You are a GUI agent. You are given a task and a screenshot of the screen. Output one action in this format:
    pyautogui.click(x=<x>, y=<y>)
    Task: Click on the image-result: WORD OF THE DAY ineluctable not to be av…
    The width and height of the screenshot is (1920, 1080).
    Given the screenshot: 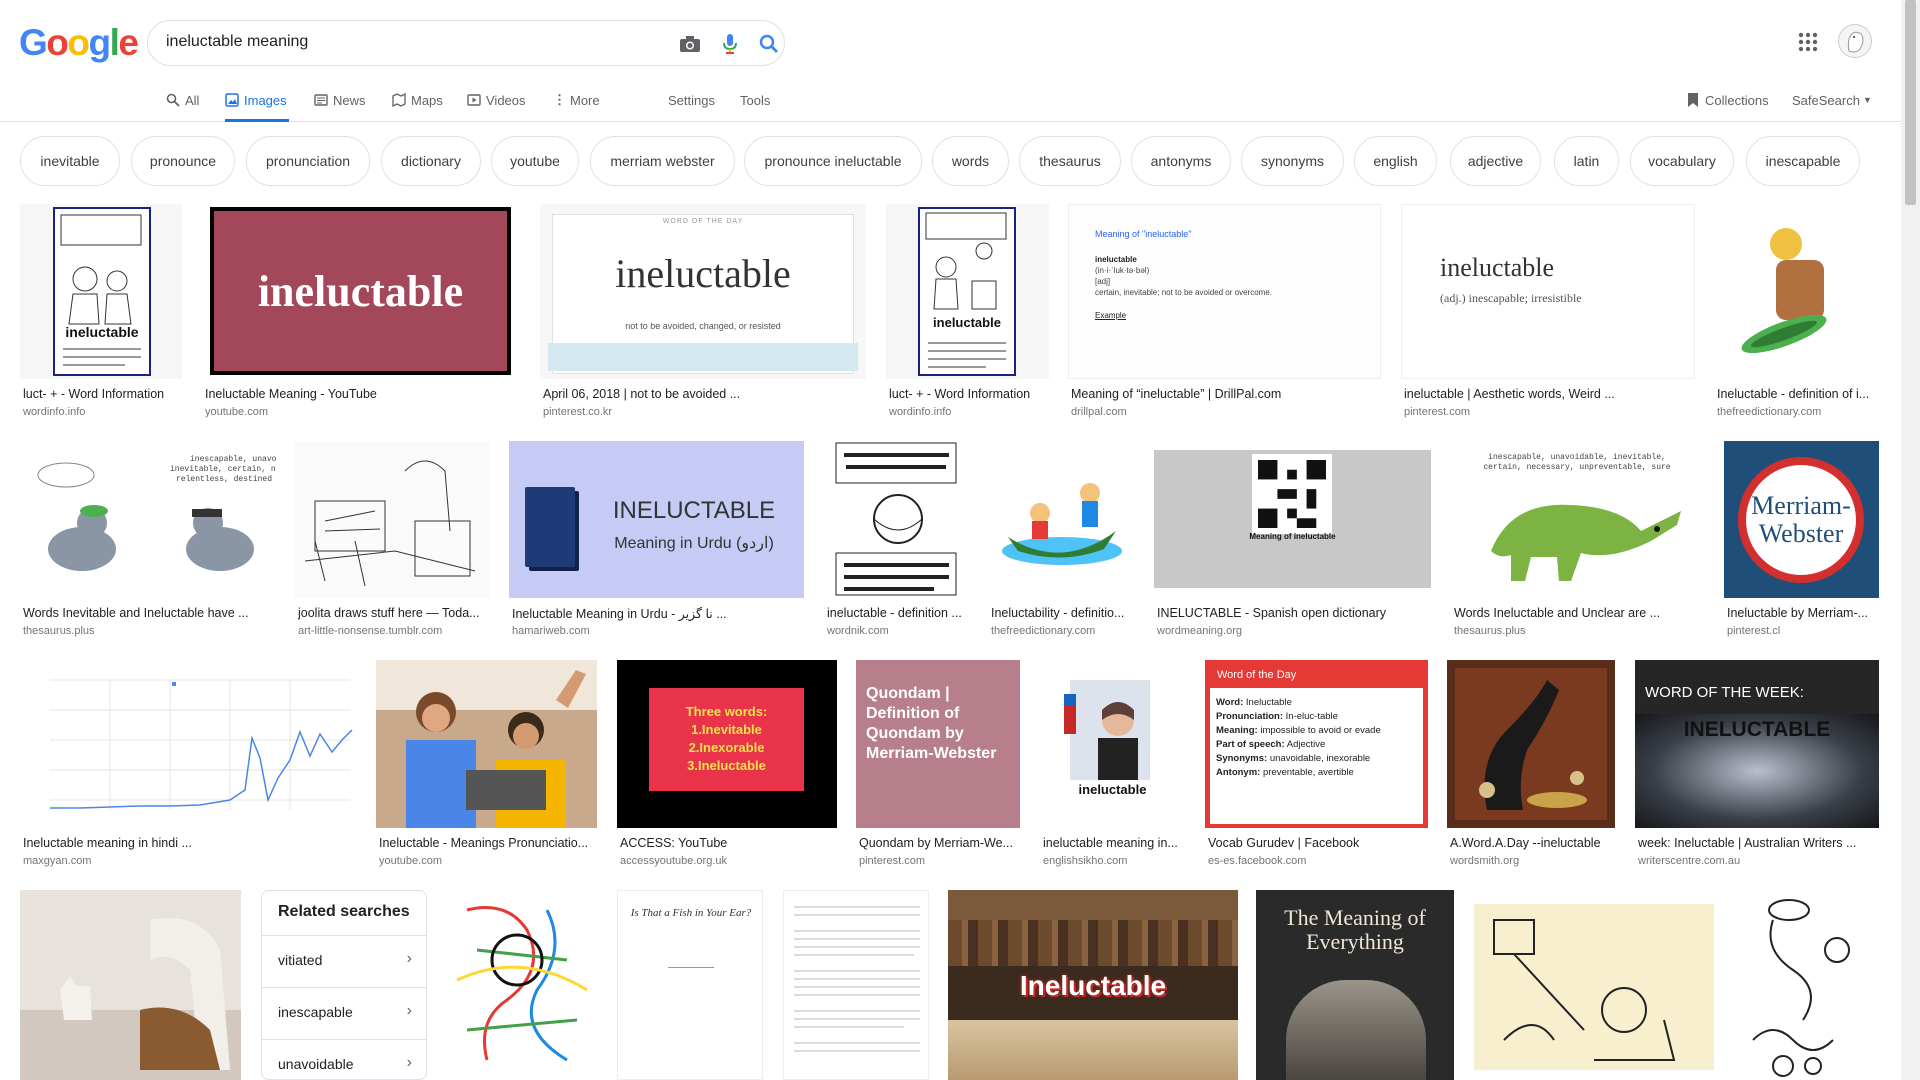 What is the action you would take?
    pyautogui.click(x=703, y=314)
    